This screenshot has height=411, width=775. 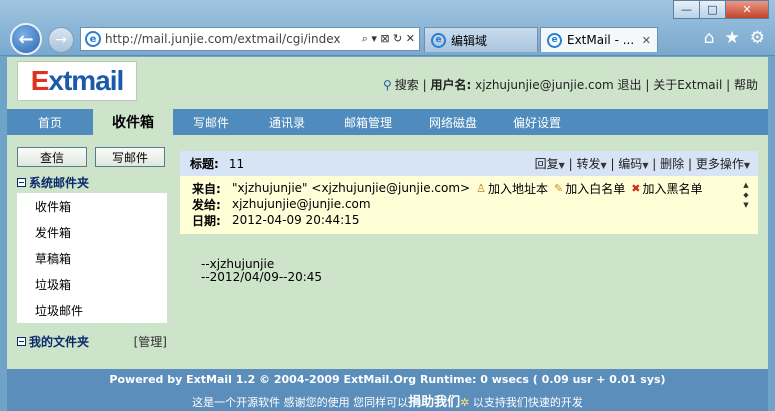 I want to click on check-mail-button: 查信, so click(x=52, y=157).